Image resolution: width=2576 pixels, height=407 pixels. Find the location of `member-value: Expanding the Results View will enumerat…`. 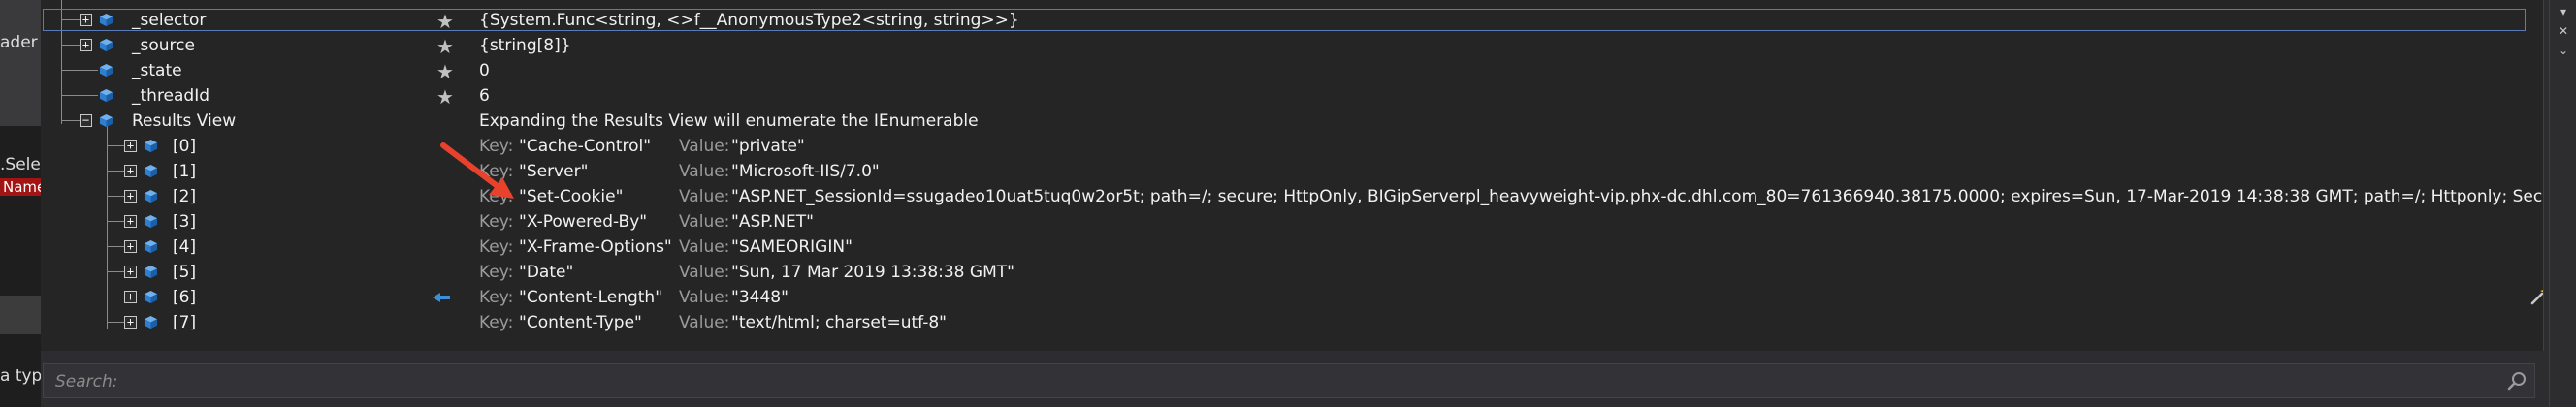

member-value: Expanding the Results View will enumerat… is located at coordinates (729, 121).